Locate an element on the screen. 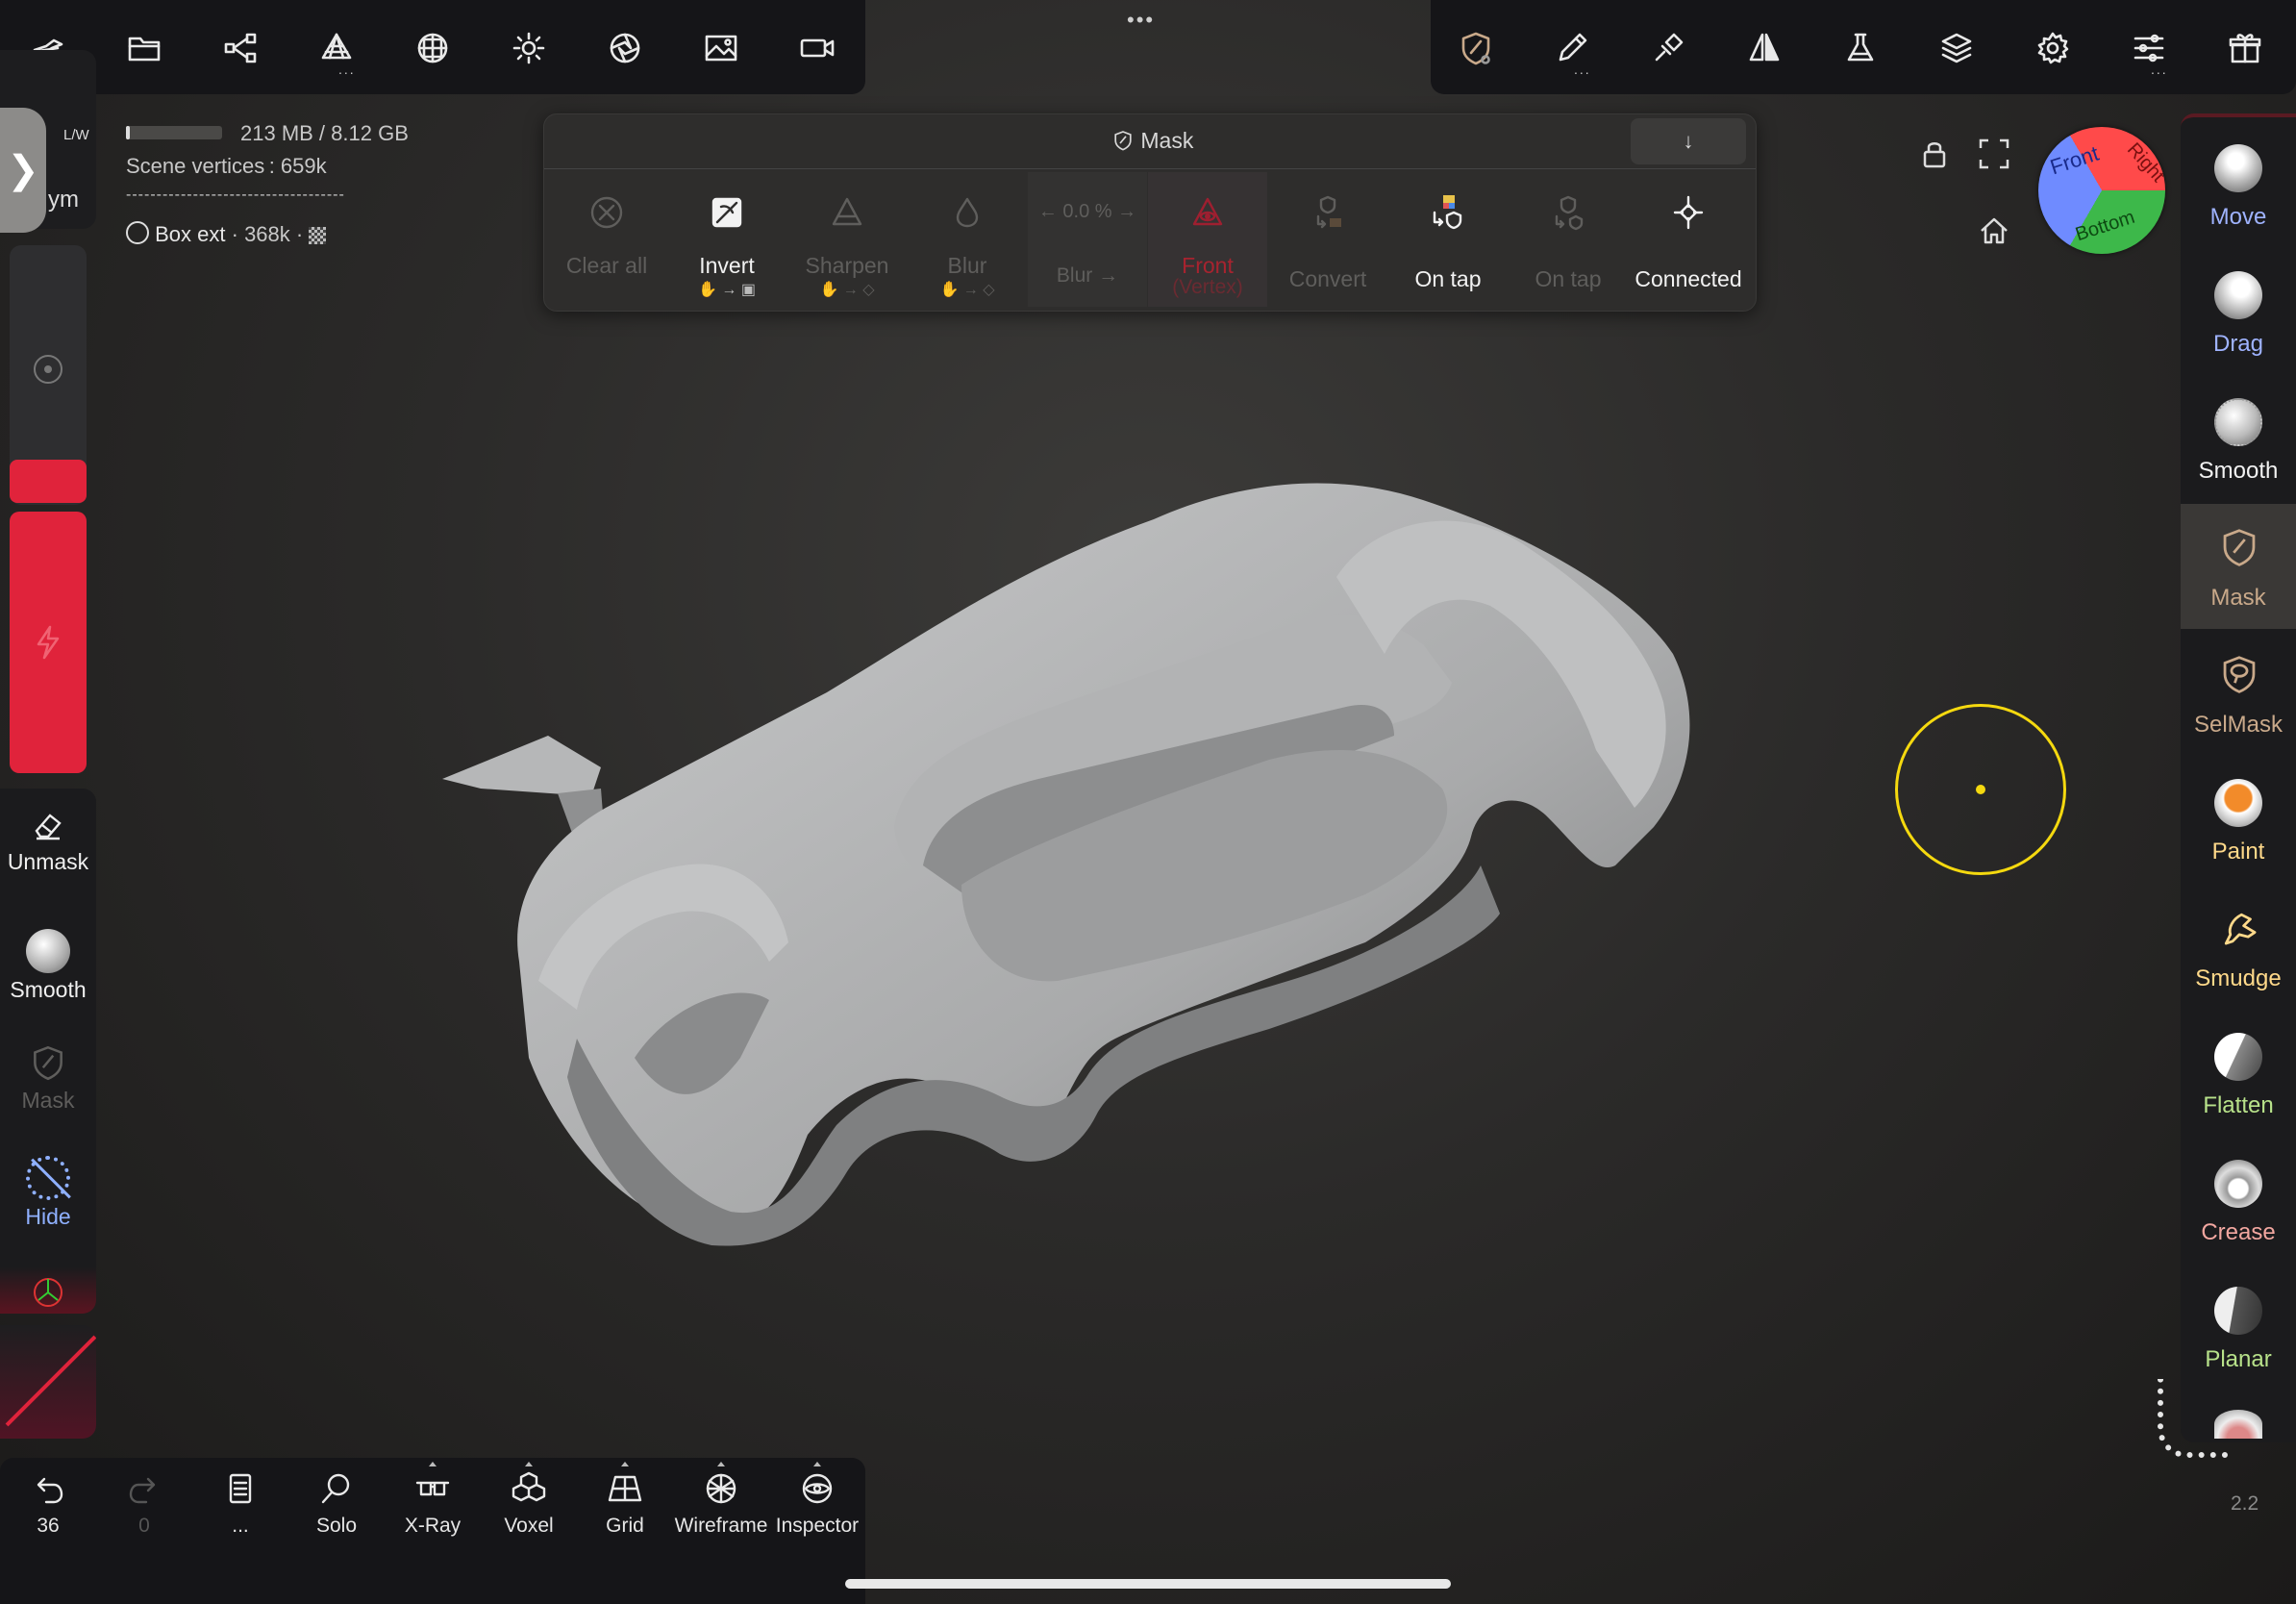  tool-selmask: SelMask is located at coordinates (2238, 695).